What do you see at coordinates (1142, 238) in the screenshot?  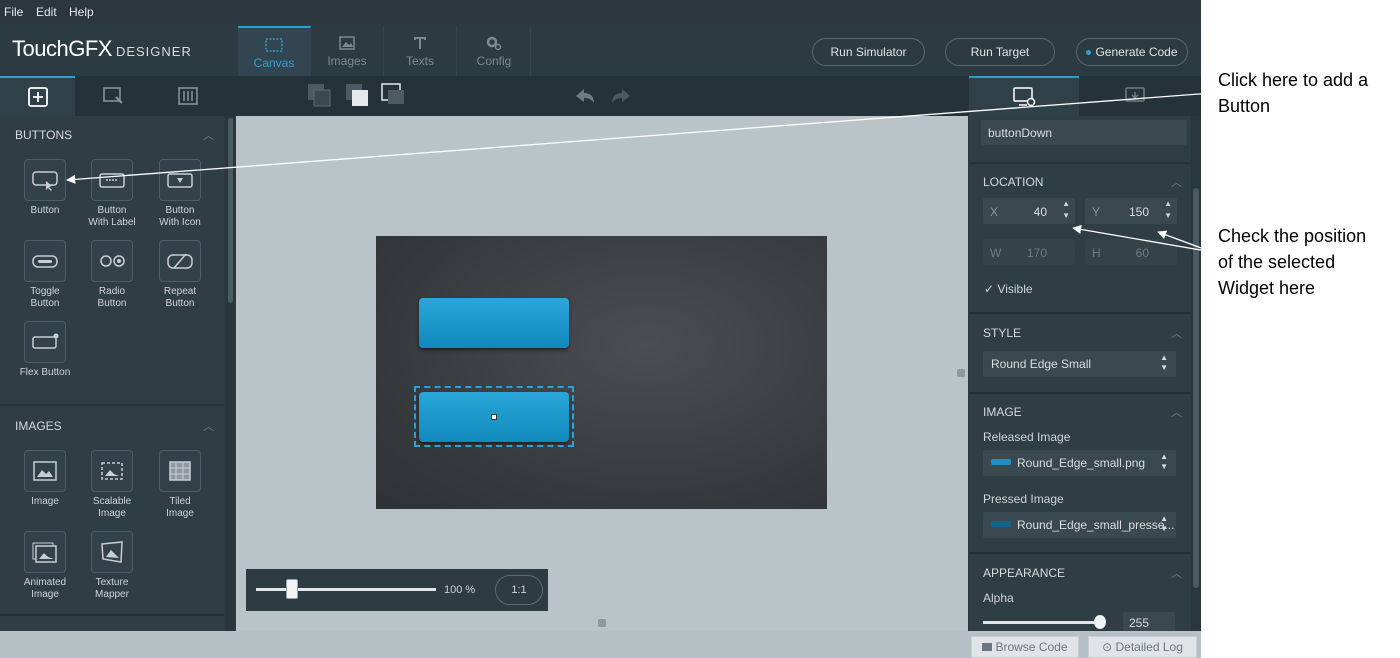 I see `arrow-to-x-field` at bounding box center [1142, 238].